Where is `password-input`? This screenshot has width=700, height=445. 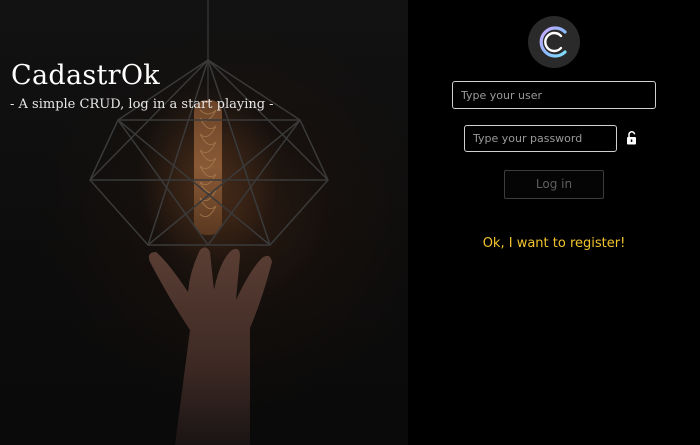 password-input is located at coordinates (540, 138).